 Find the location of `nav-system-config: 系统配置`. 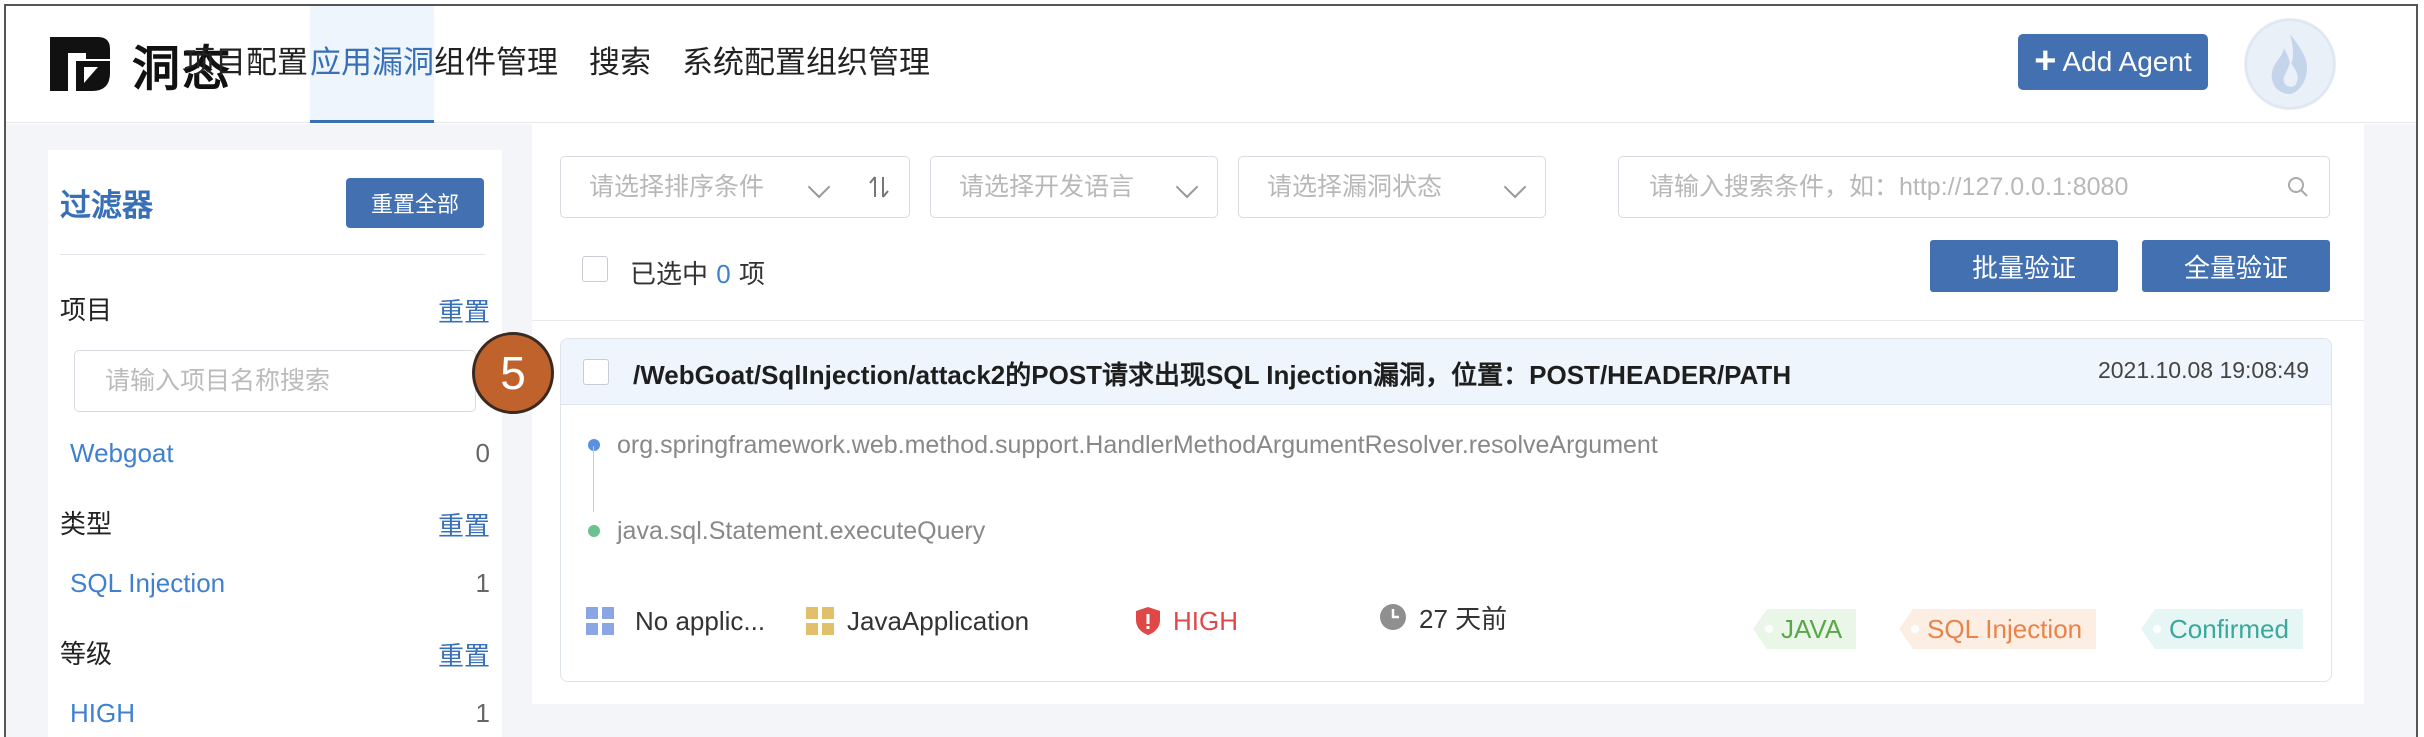

nav-system-config: 系统配置 is located at coordinates (744, 64).